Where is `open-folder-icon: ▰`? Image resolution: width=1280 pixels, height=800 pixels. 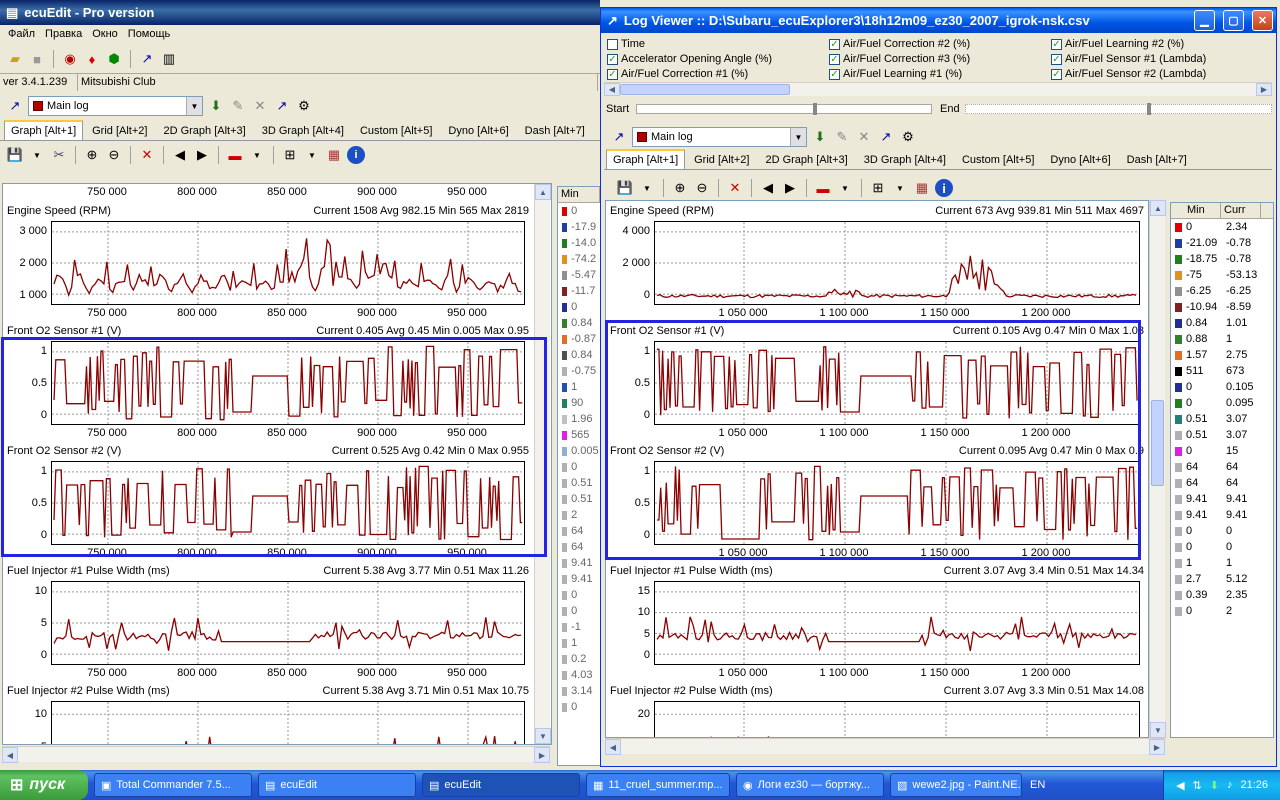
open-folder-icon: ▰ is located at coordinates (15, 59).